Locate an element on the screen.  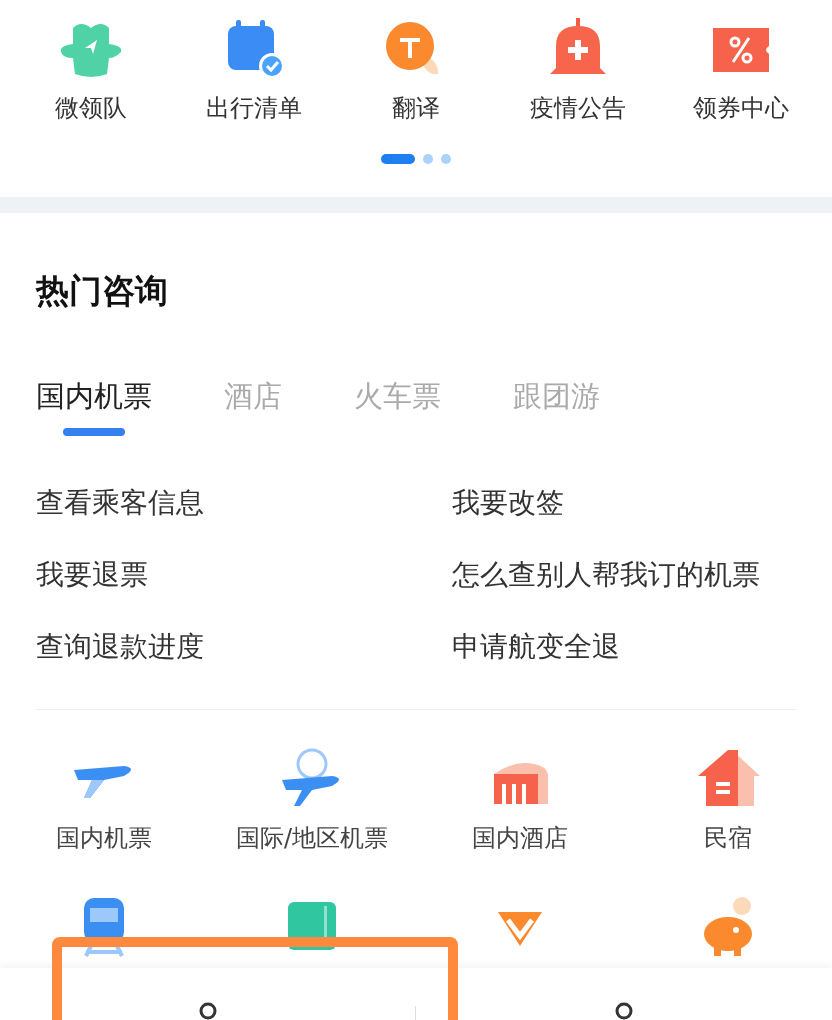
tool-item: 微领队 is located at coordinates (91, 71).